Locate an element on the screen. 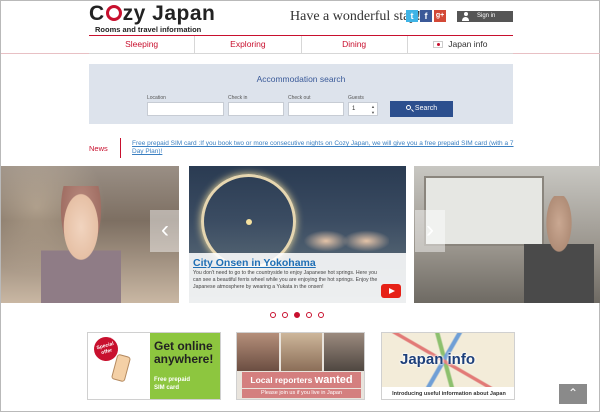 The image size is (600, 412). slider-dots is located at coordinates (297, 315).